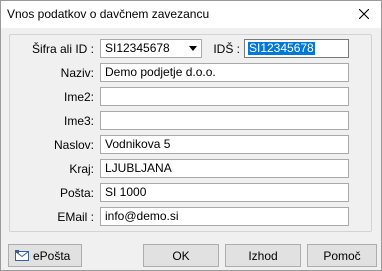  Describe the element at coordinates (78, 121) in the screenshot. I see `ime3-label: Ime3:` at that location.